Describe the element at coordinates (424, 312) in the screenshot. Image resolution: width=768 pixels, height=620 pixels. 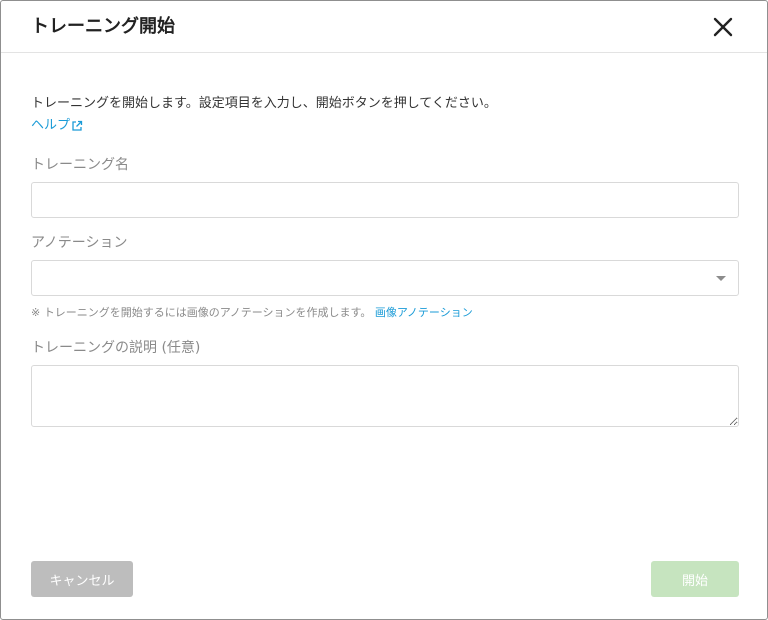
I see `image-annotation-link: 画像アノテーション` at that location.